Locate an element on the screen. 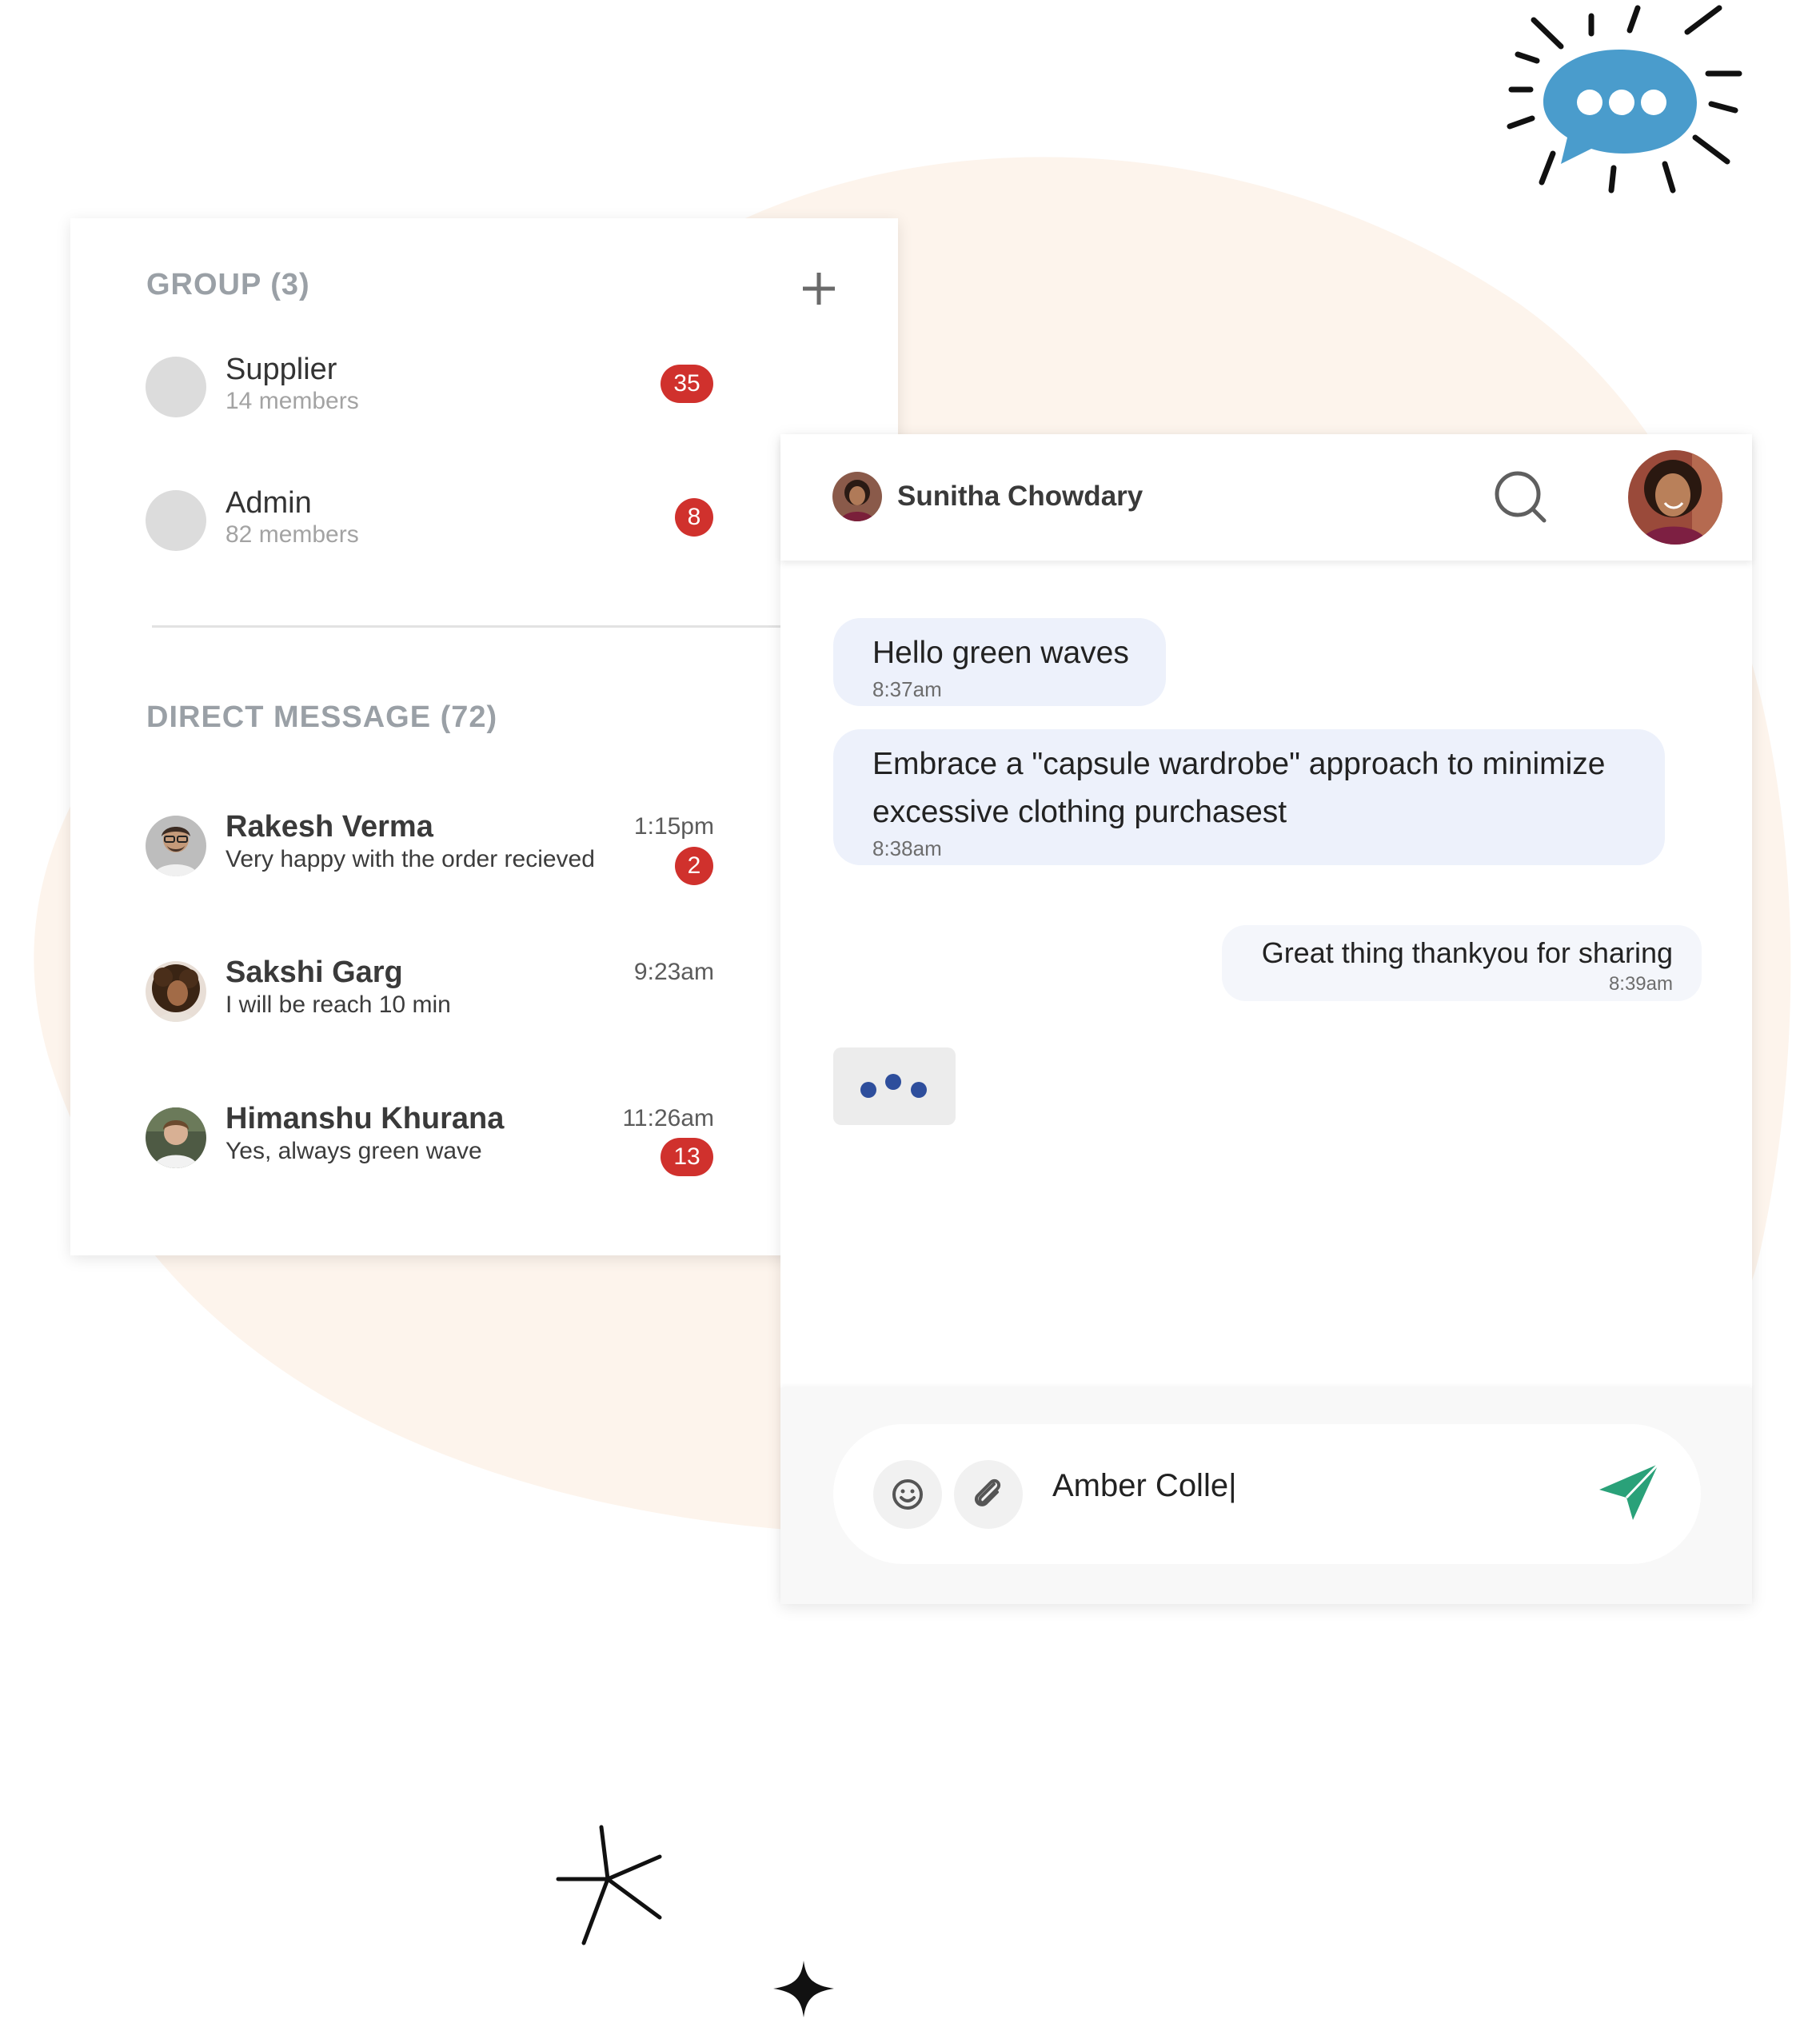 The height and width of the screenshot is (2019, 1820). attach-button is located at coordinates (988, 1494).